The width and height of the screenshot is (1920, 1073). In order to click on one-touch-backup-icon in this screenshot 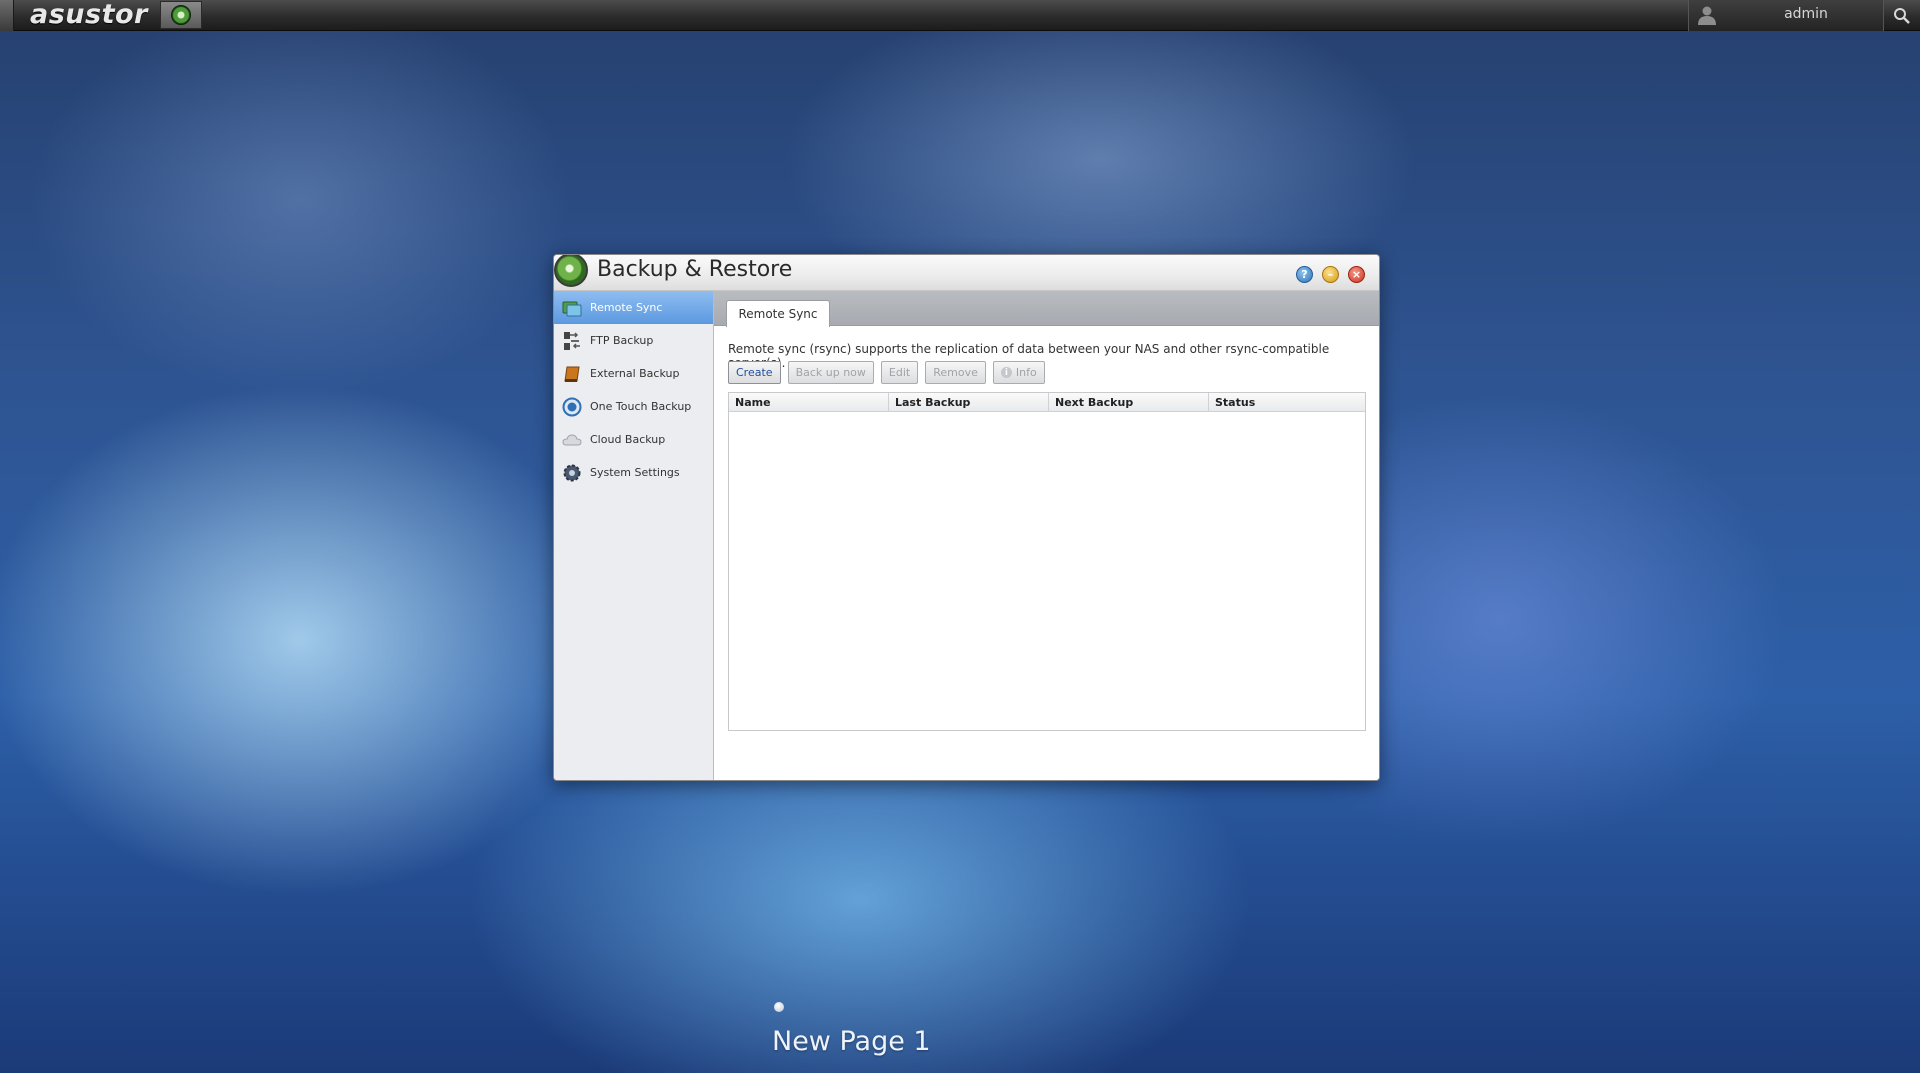, I will do `click(572, 407)`.